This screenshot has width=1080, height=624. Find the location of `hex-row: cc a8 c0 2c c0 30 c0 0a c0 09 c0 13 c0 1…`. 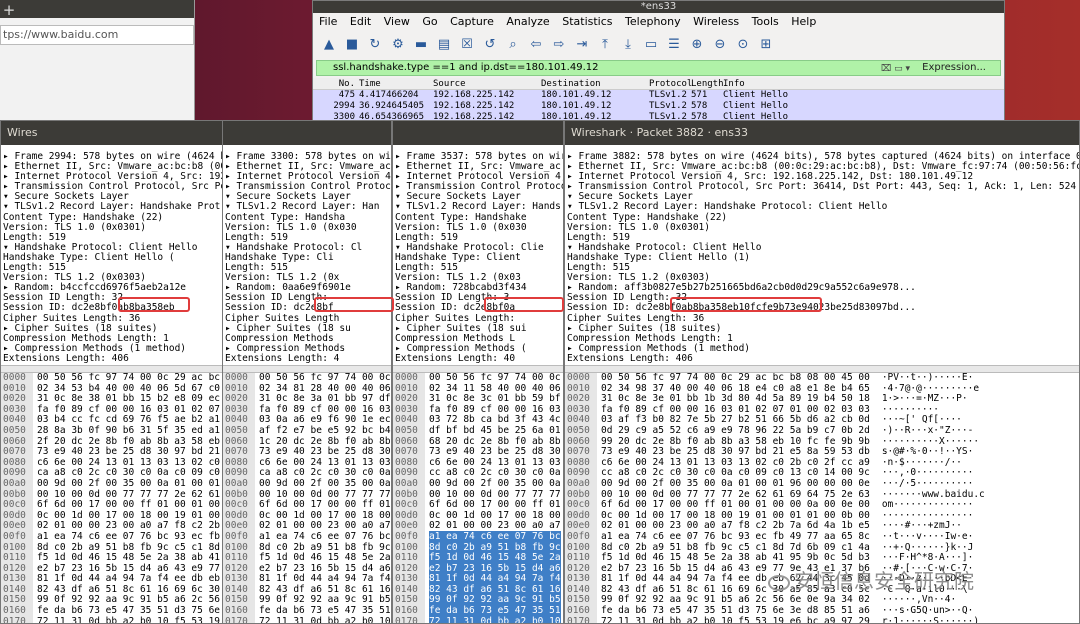

hex-row: cc a8 c0 2c c0 30 c0 0a c0 09 c0 13 c0 1… is located at coordinates (735, 473).